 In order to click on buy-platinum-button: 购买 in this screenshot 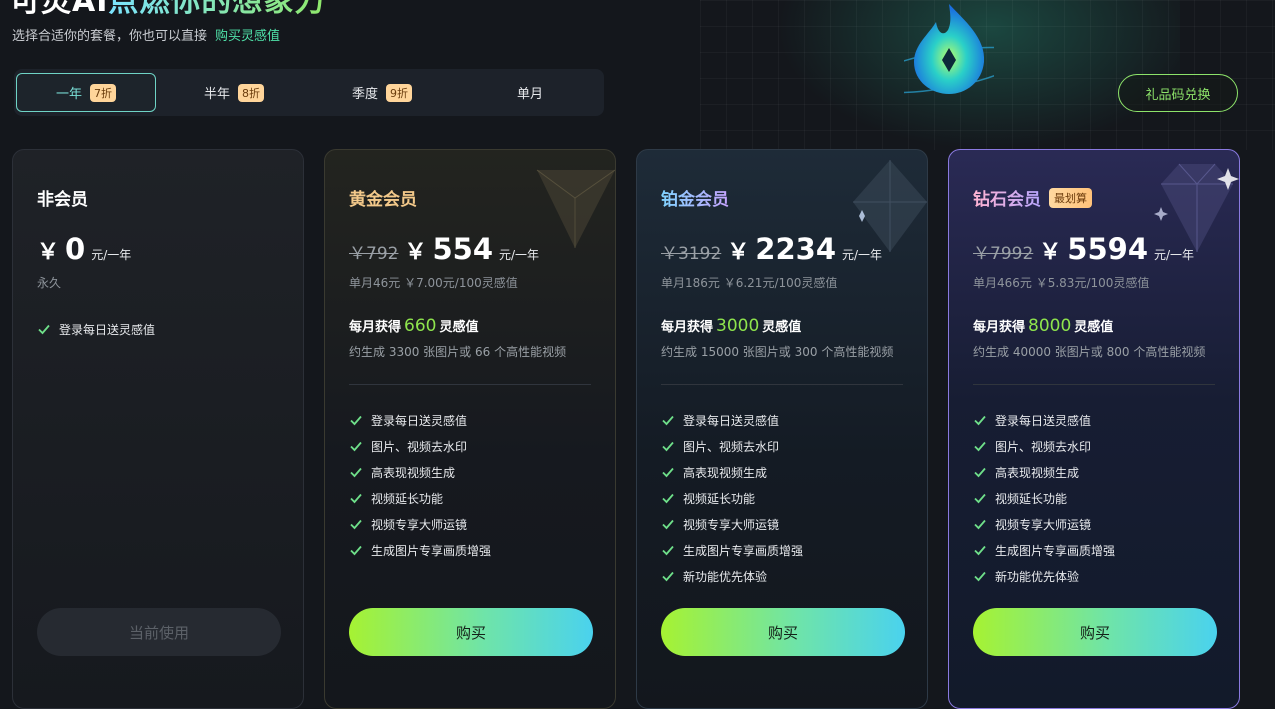, I will do `click(783, 632)`.